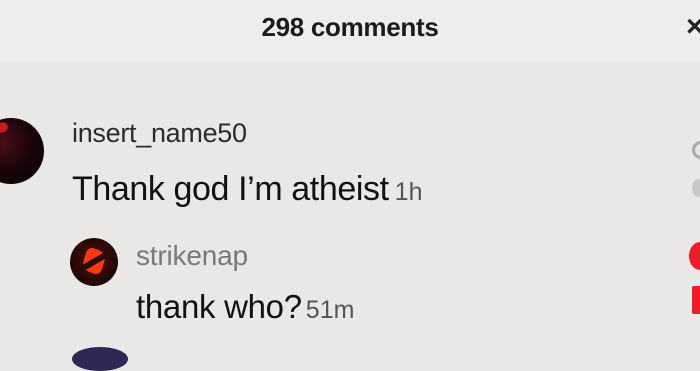 The height and width of the screenshot is (371, 700). I want to click on comment-text: Thank god I’m atheist 1h, so click(247, 189).